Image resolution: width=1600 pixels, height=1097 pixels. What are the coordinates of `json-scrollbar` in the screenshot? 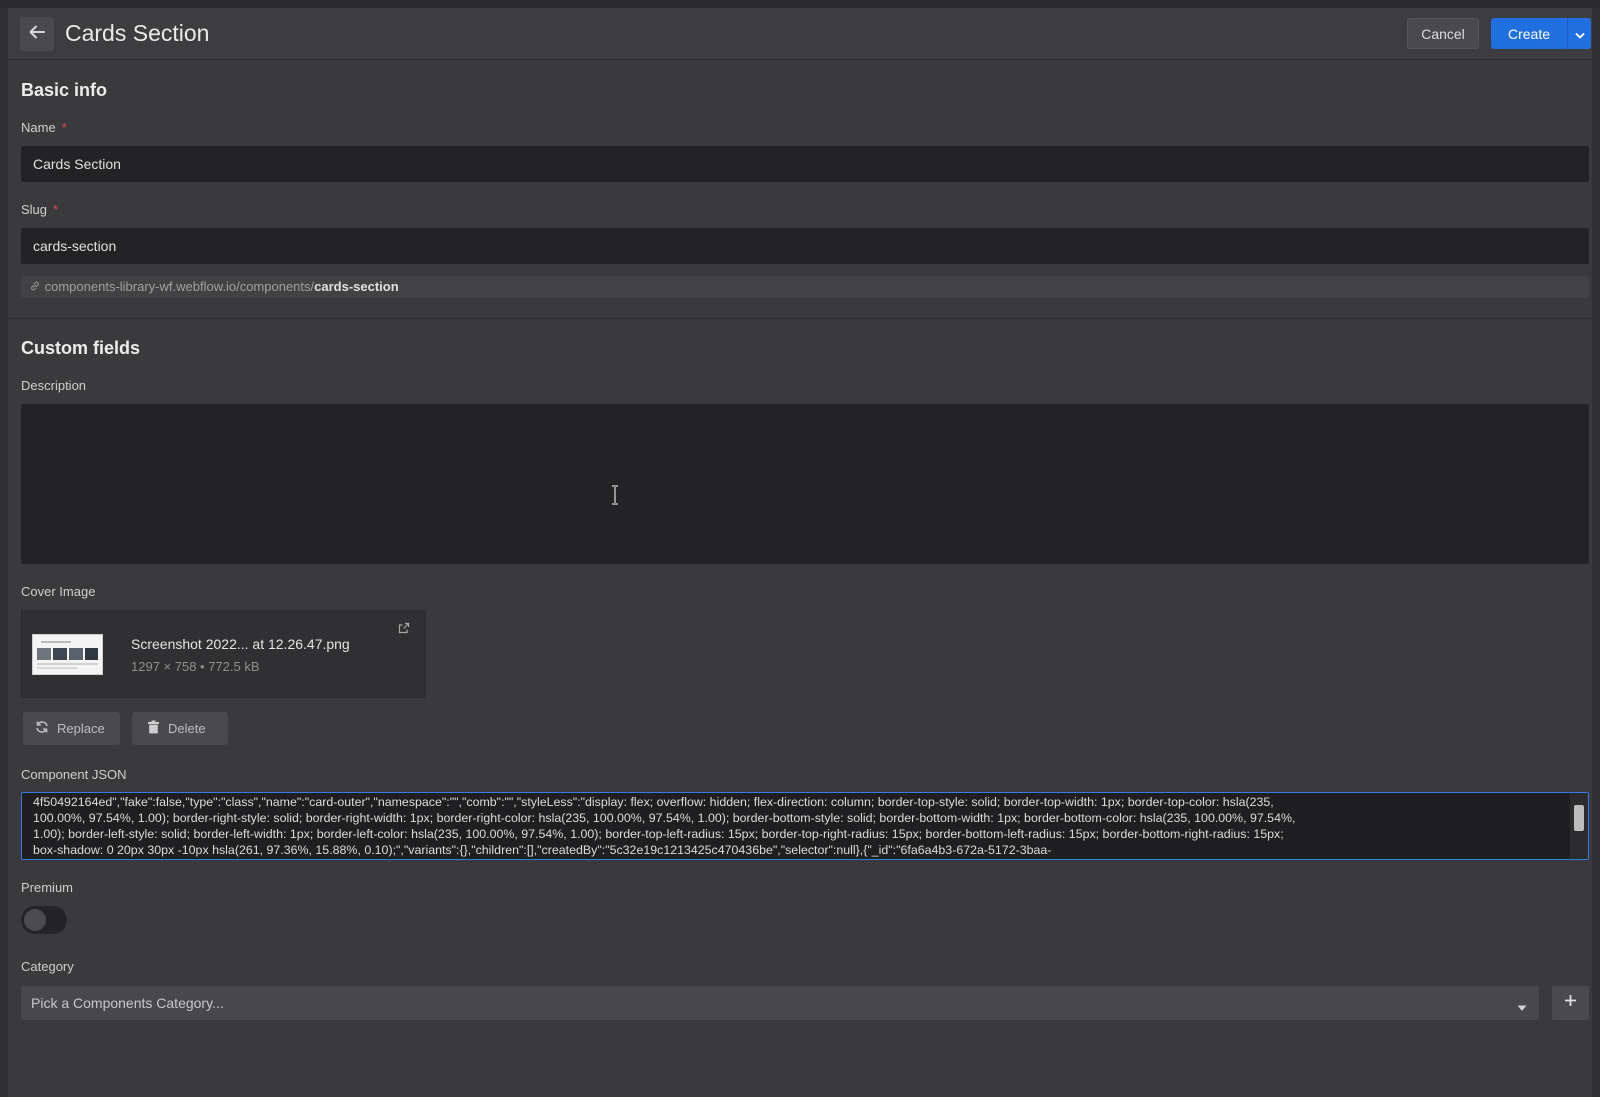 It's located at (1579, 826).